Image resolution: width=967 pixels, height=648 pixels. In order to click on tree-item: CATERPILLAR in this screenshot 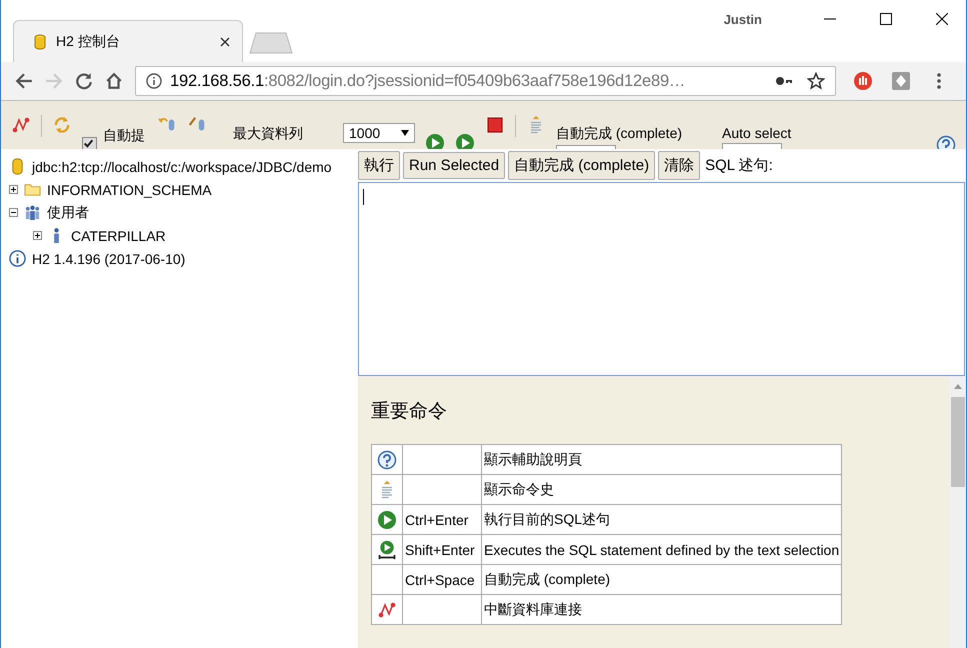, I will do `click(118, 236)`.